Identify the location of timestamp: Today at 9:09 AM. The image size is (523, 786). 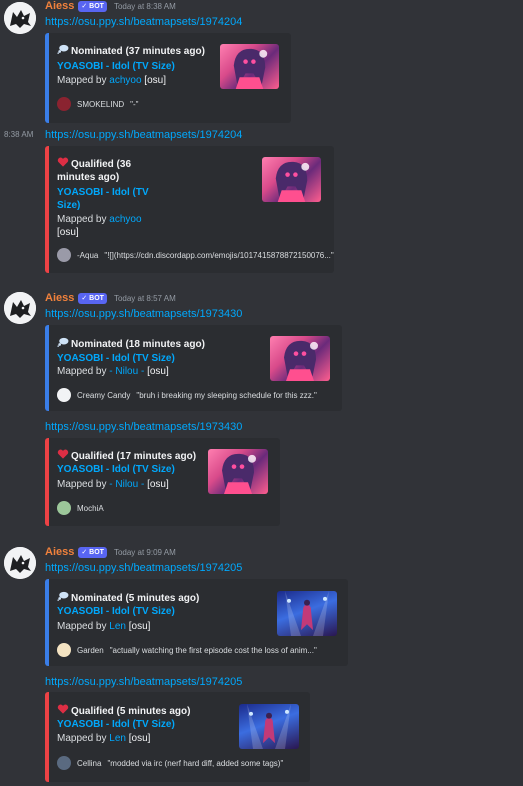
(144, 552).